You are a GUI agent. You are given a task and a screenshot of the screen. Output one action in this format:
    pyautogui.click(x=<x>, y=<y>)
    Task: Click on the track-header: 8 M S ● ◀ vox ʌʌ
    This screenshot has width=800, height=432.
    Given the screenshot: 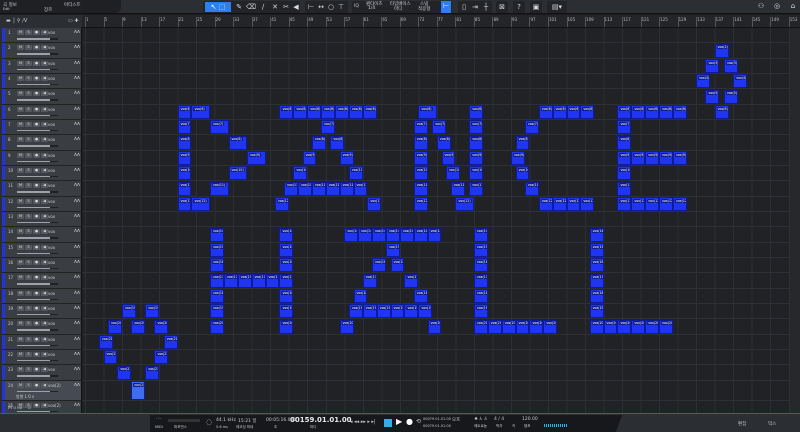 What is the action you would take?
    pyautogui.click(x=41, y=143)
    